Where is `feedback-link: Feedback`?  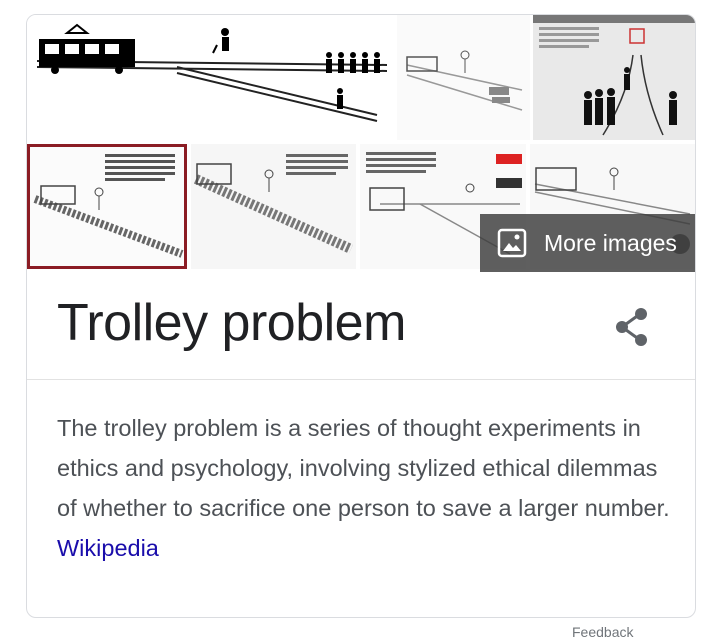 feedback-link: Feedback is located at coordinates (602, 632).